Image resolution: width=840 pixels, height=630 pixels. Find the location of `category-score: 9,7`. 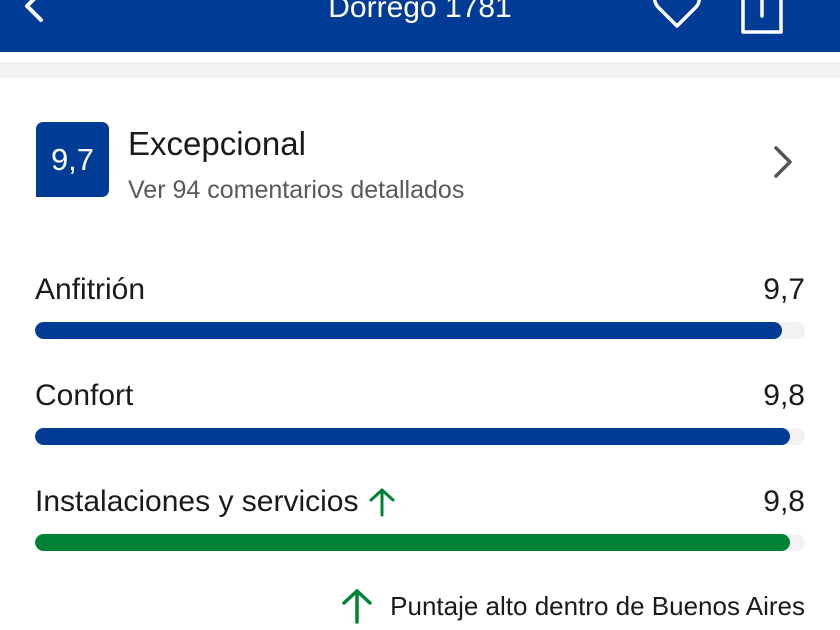

category-score: 9,7 is located at coordinates (784, 289).